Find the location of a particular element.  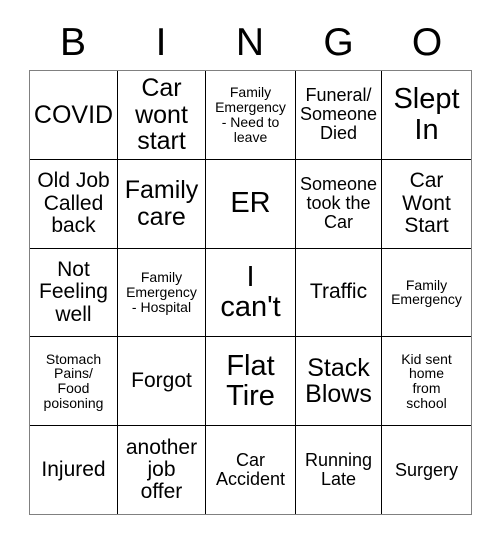

bingo-cell: Traffic is located at coordinates (339, 292).